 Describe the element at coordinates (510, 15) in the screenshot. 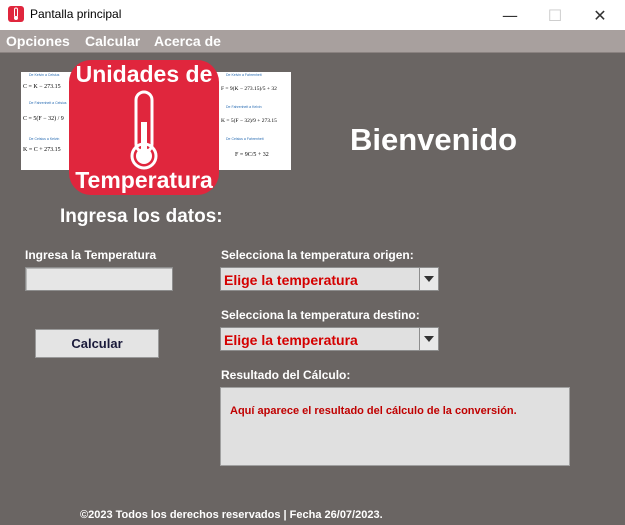

I see `minimize-button: —` at that location.